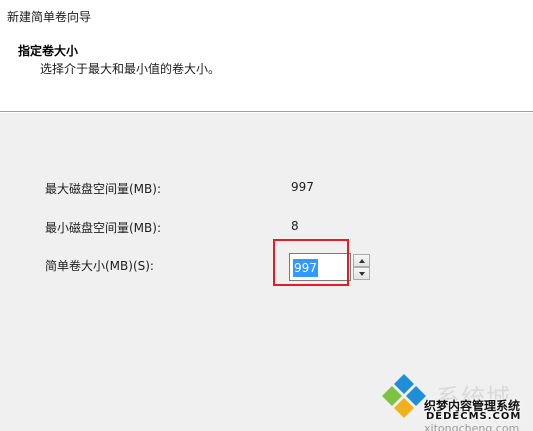  What do you see at coordinates (455, 400) in the screenshot?
I see `watermark: 系统城 织梦内容管理系统 DEDECMS.COM xitongcheng.com` at bounding box center [455, 400].